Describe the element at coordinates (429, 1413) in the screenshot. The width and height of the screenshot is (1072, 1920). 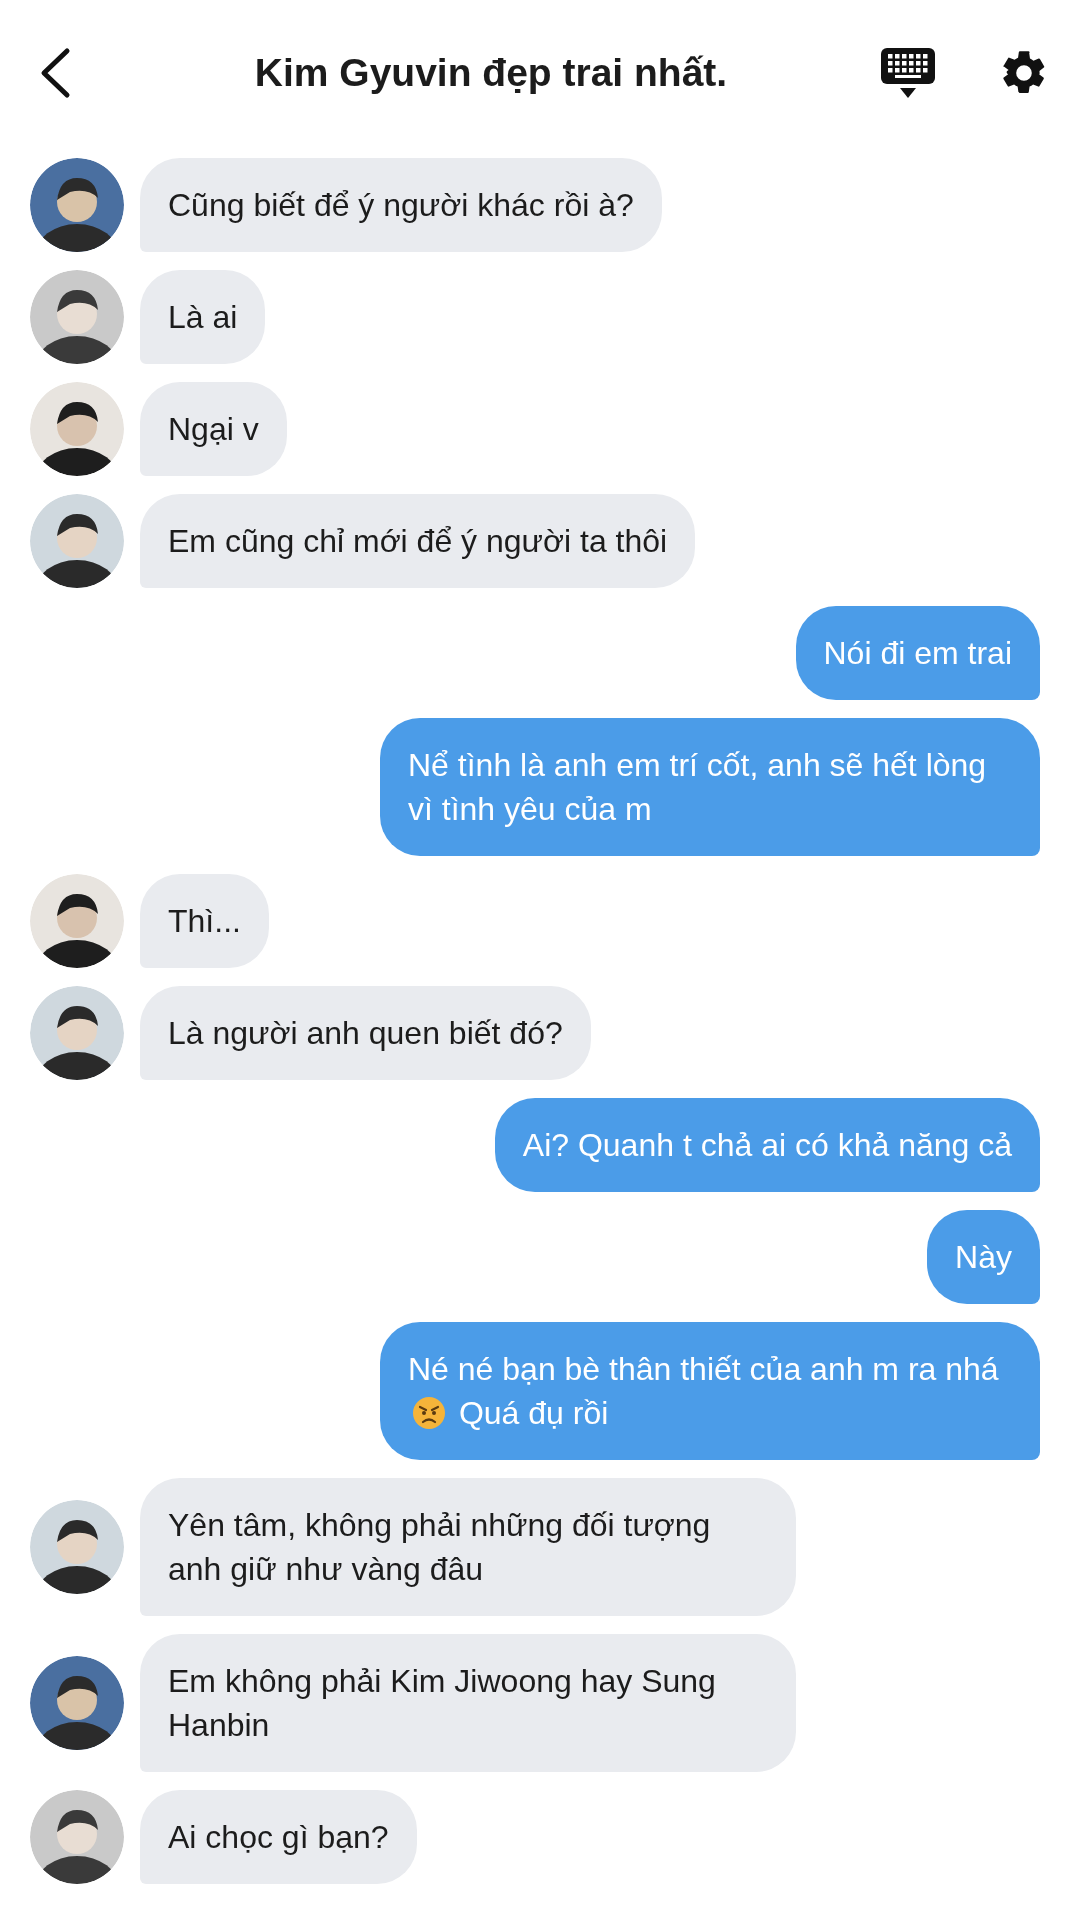
I see `angry-face-icon` at that location.